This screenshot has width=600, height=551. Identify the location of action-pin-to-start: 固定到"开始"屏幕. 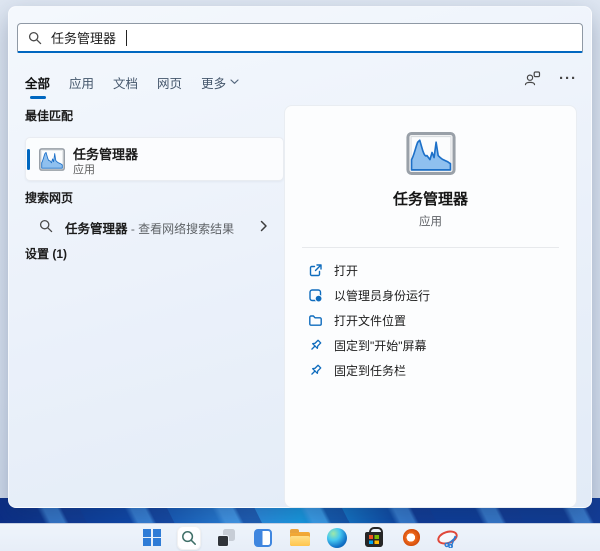
(430, 345).